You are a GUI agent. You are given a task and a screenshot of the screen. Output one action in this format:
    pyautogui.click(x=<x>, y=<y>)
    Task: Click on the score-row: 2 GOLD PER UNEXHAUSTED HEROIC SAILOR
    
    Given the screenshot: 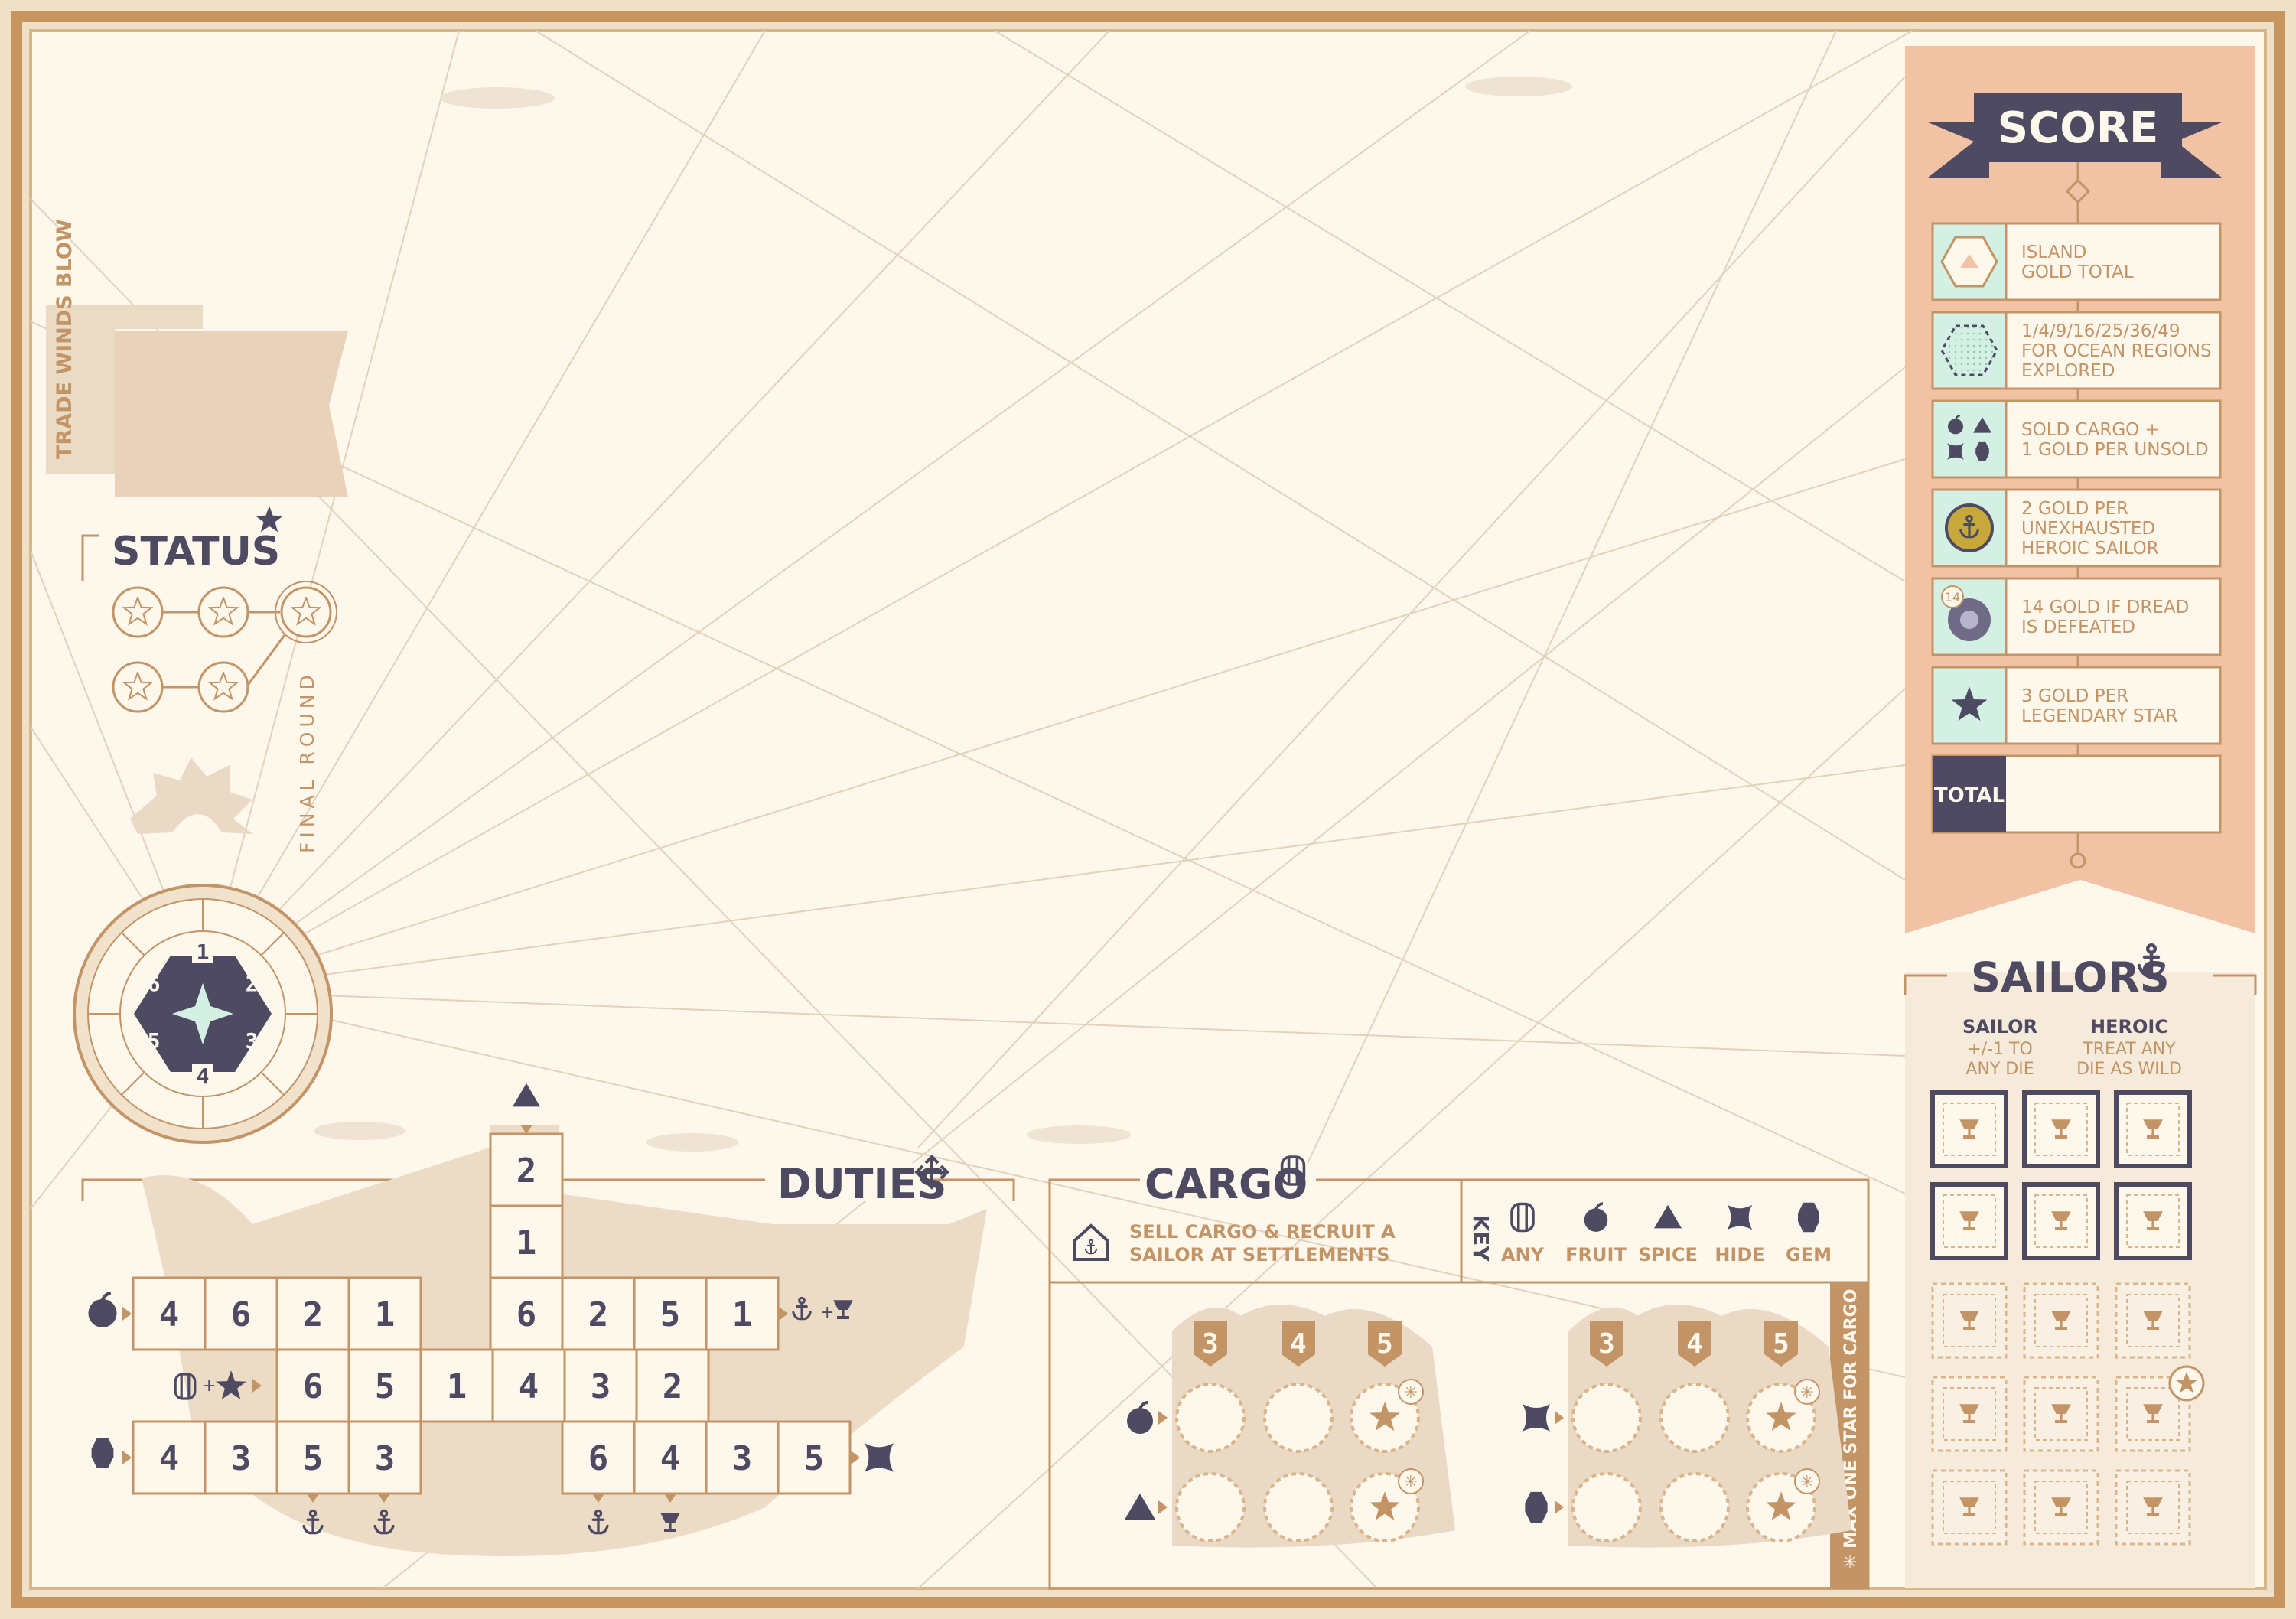 What is the action you would take?
    pyautogui.click(x=2076, y=528)
    